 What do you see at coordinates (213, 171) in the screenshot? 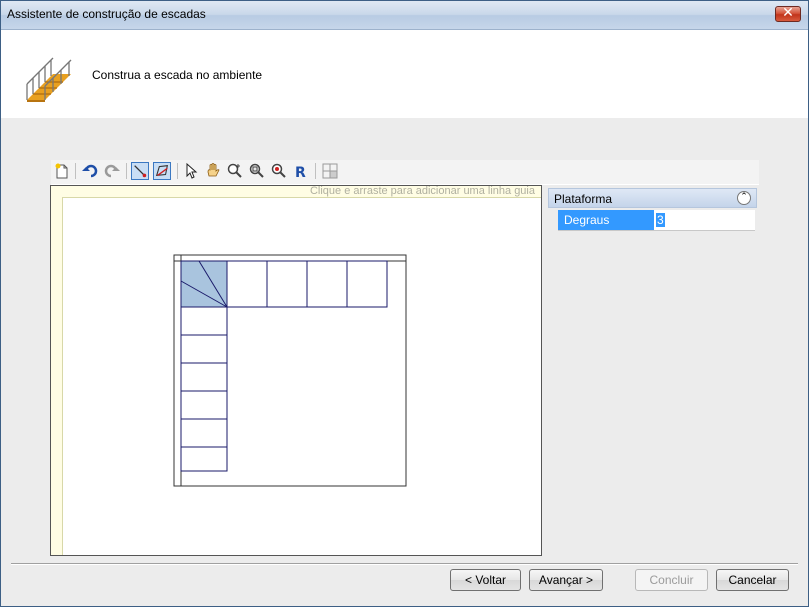
I see `pan-hand-icon` at bounding box center [213, 171].